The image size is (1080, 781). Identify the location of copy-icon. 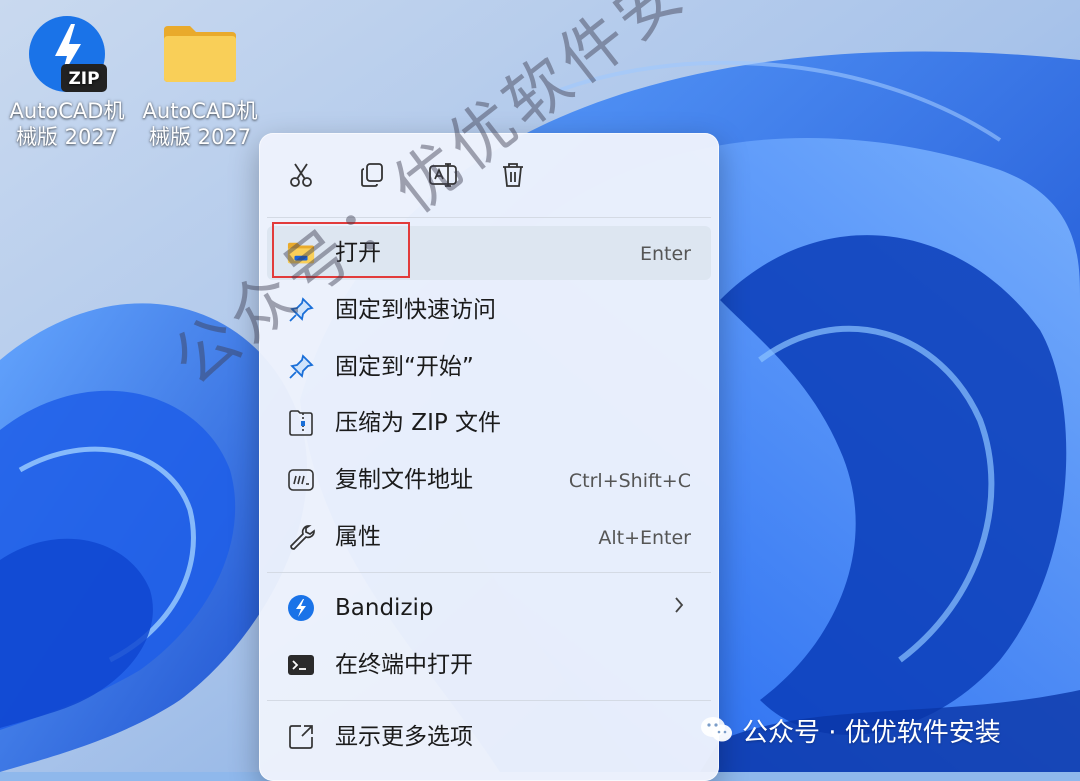
(372, 177).